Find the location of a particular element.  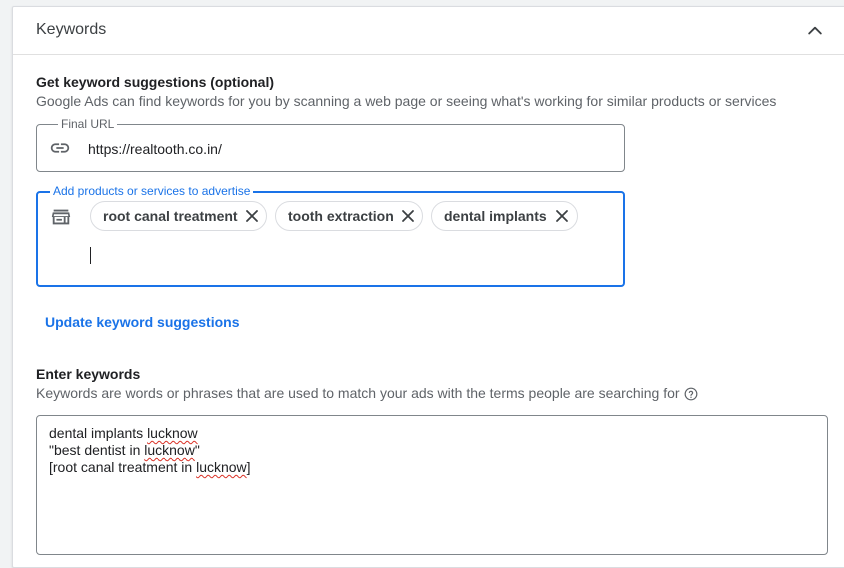

product-chip: root canal treatment is located at coordinates (178, 216).